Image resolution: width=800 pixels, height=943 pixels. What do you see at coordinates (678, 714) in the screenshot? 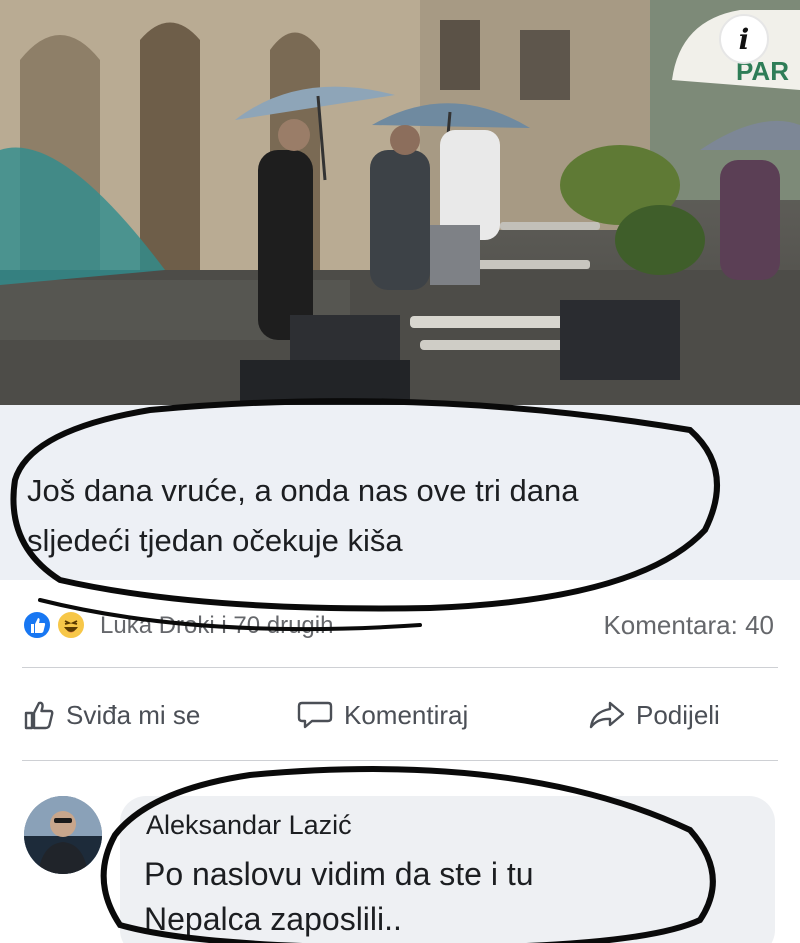
I see `share-label: Podijeli` at bounding box center [678, 714].